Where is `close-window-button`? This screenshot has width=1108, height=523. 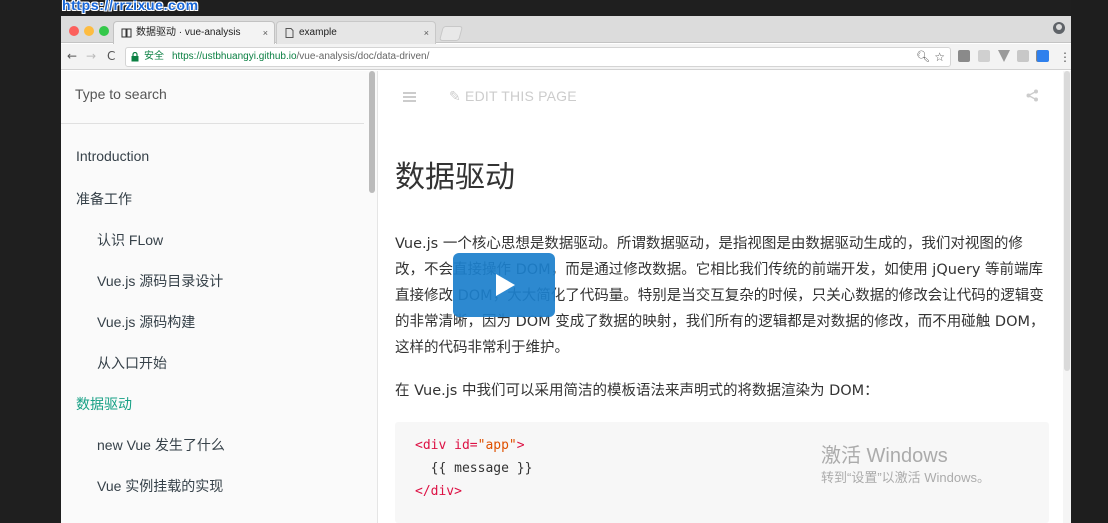
close-window-button is located at coordinates (74, 31).